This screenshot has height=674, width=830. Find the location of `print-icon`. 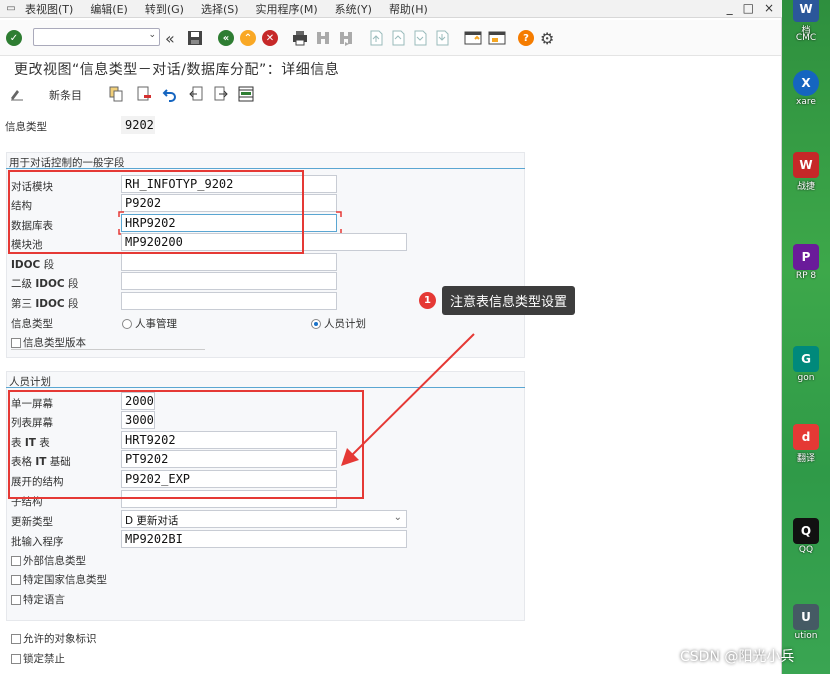

print-icon is located at coordinates (300, 38).